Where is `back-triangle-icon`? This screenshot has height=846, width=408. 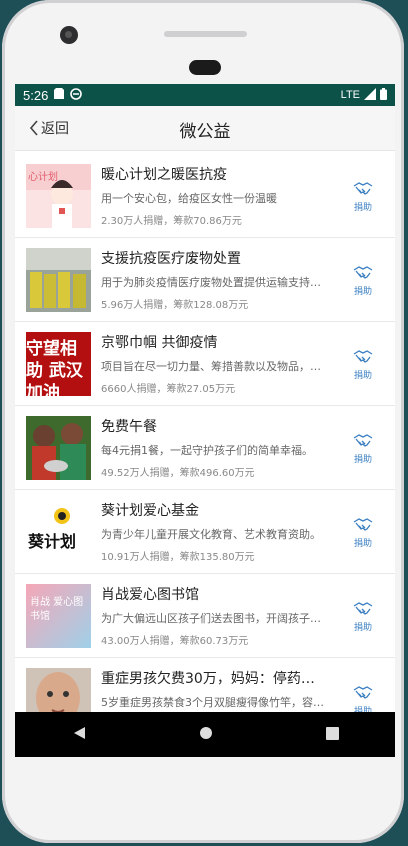 back-triangle-icon is located at coordinates (79, 734).